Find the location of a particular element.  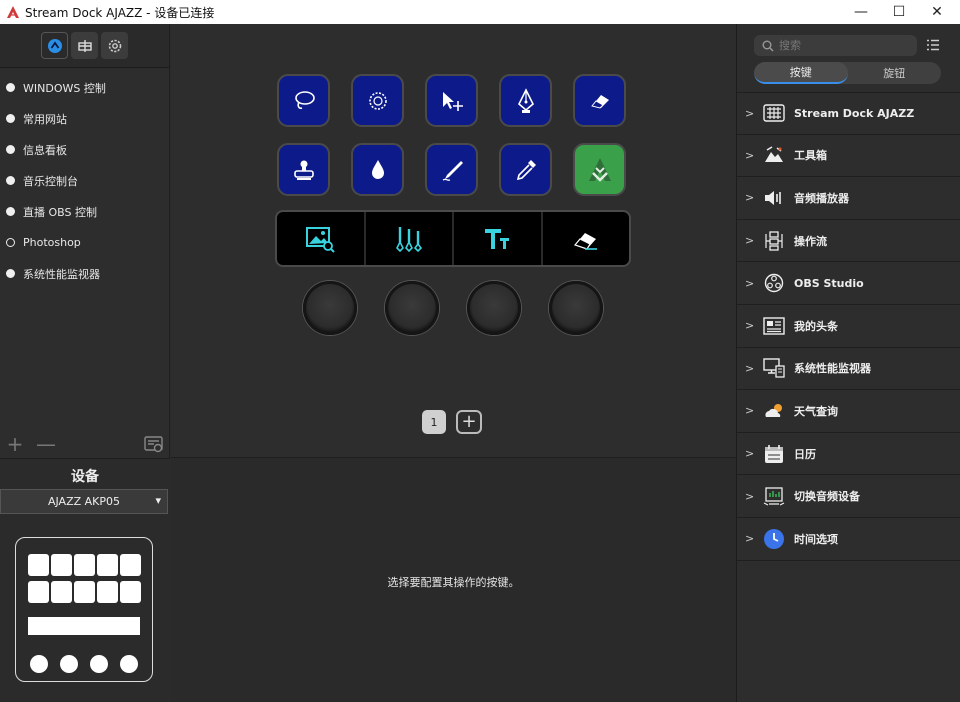

category-time-options: > 时间选项 is located at coordinates (848, 539).